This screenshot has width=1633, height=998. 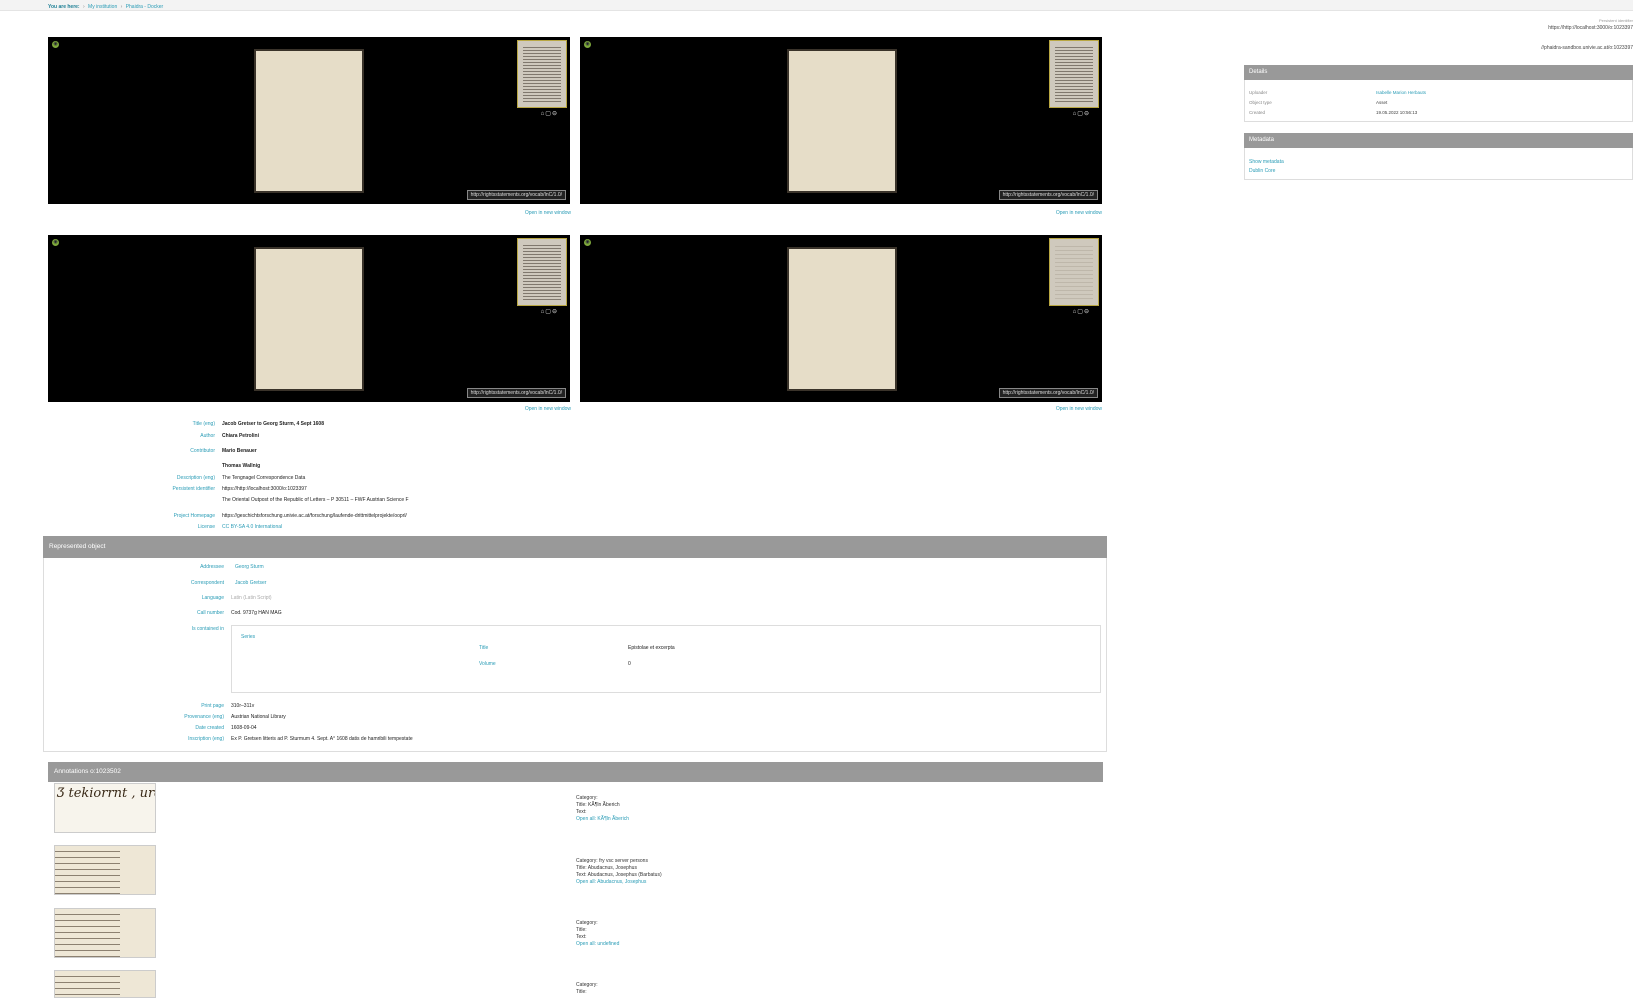 What do you see at coordinates (204, 717) in the screenshot?
I see `provenance-label: Provenance (eng)` at bounding box center [204, 717].